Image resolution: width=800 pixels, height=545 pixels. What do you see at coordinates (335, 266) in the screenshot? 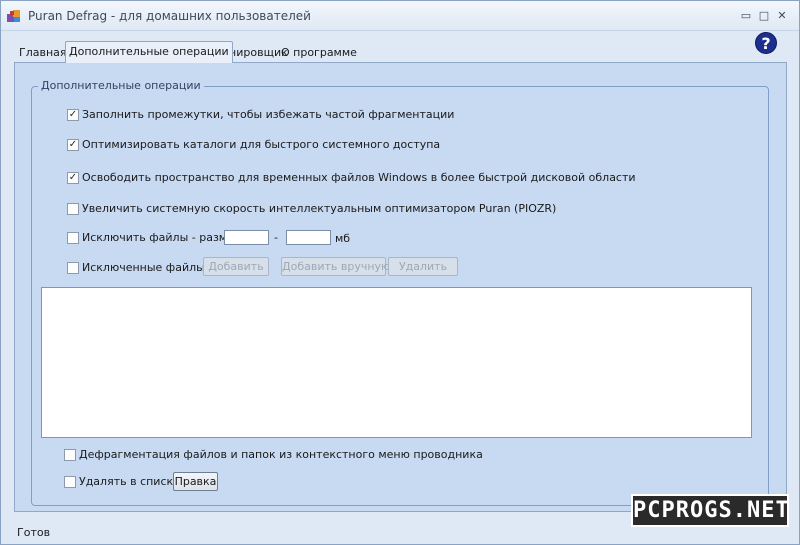
I see `add-manual-button: Добавить вручную` at bounding box center [335, 266].